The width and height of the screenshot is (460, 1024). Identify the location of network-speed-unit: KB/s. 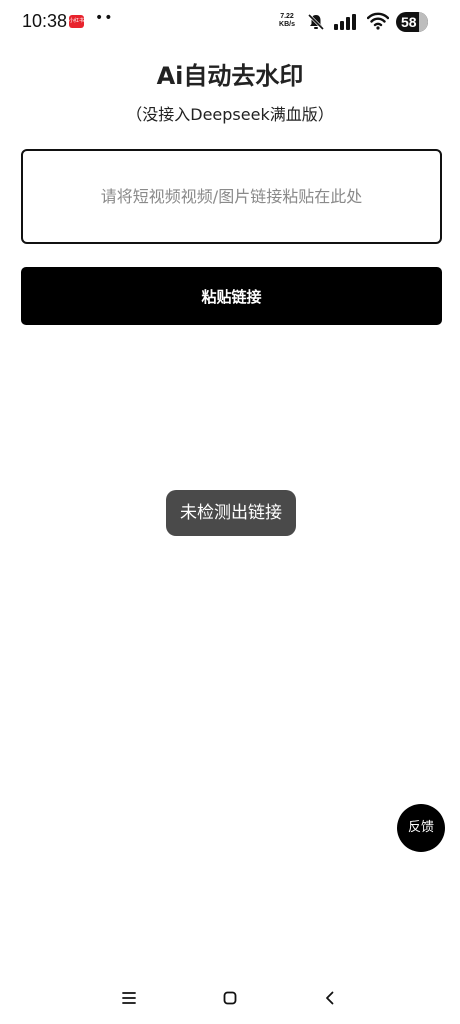
(287, 24).